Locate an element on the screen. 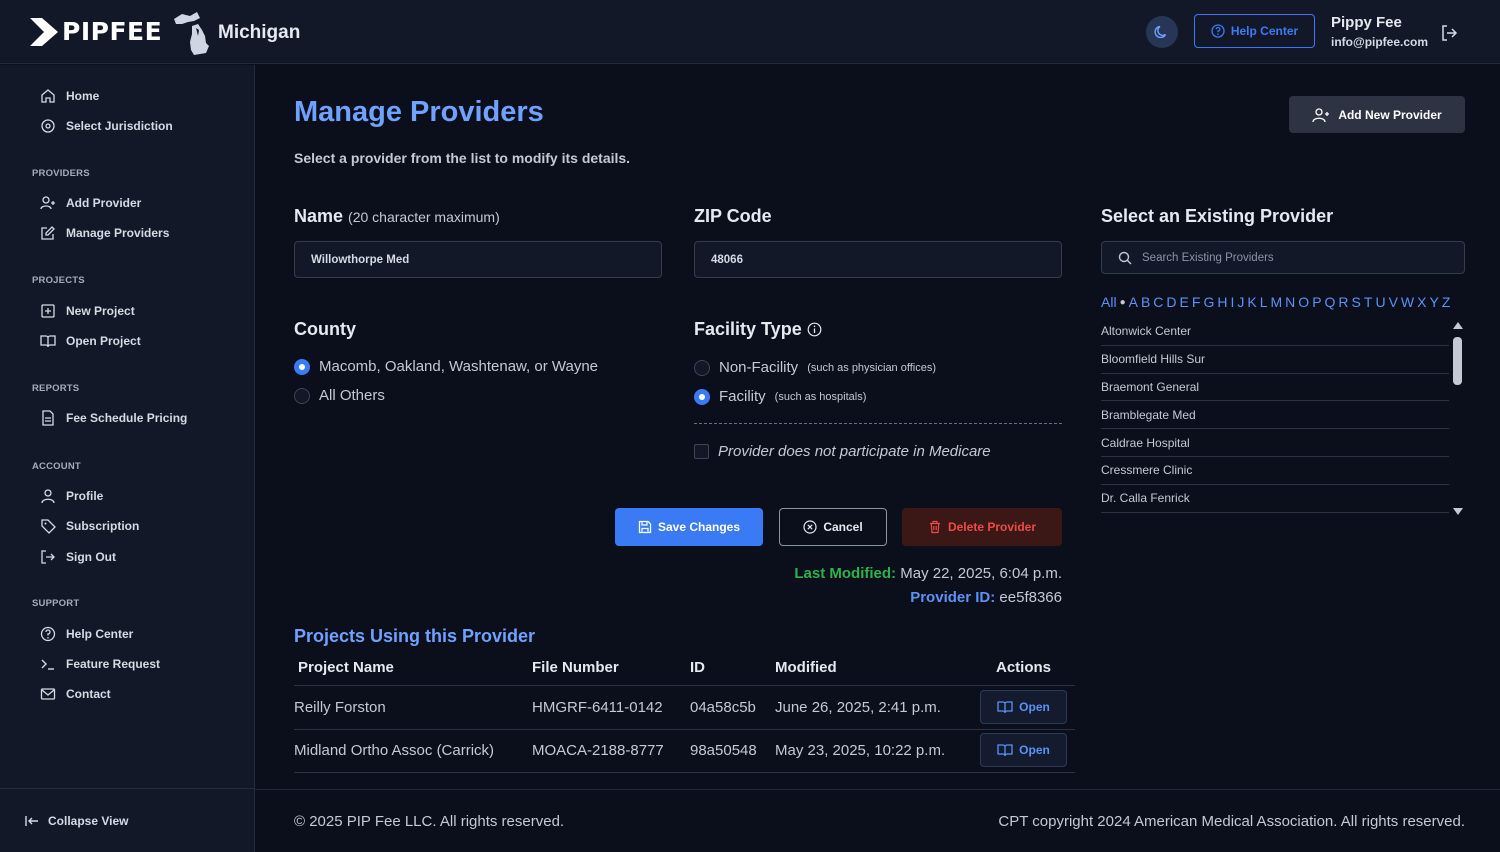 The image size is (1500, 852). alpha-filter-letter: A is located at coordinates (1133, 302).